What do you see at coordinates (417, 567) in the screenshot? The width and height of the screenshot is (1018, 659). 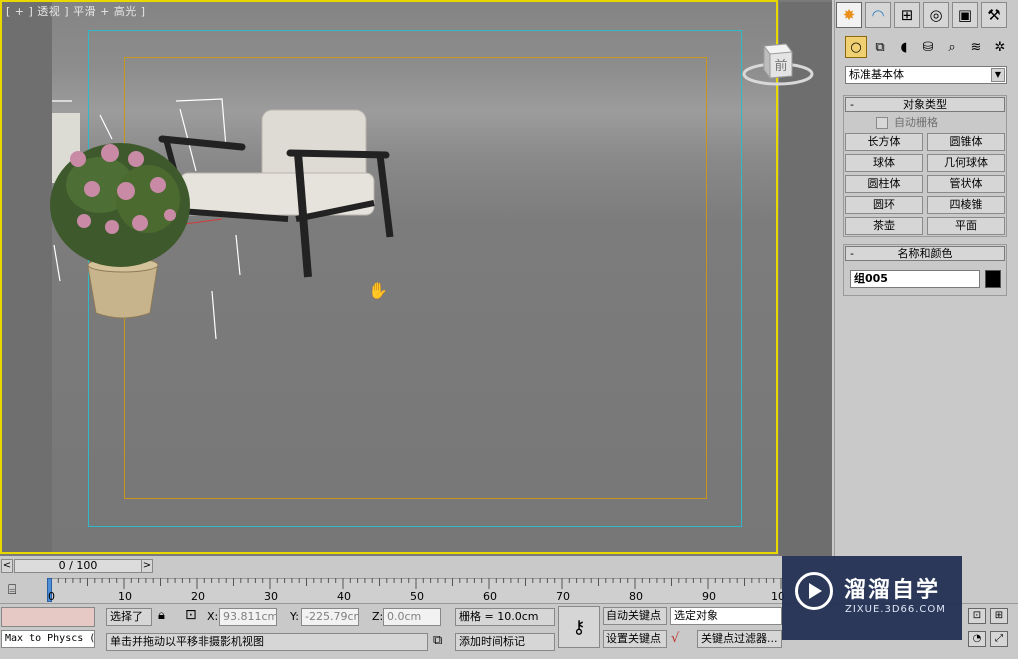 I see `time-slider: < 0 / 100 >` at bounding box center [417, 567].